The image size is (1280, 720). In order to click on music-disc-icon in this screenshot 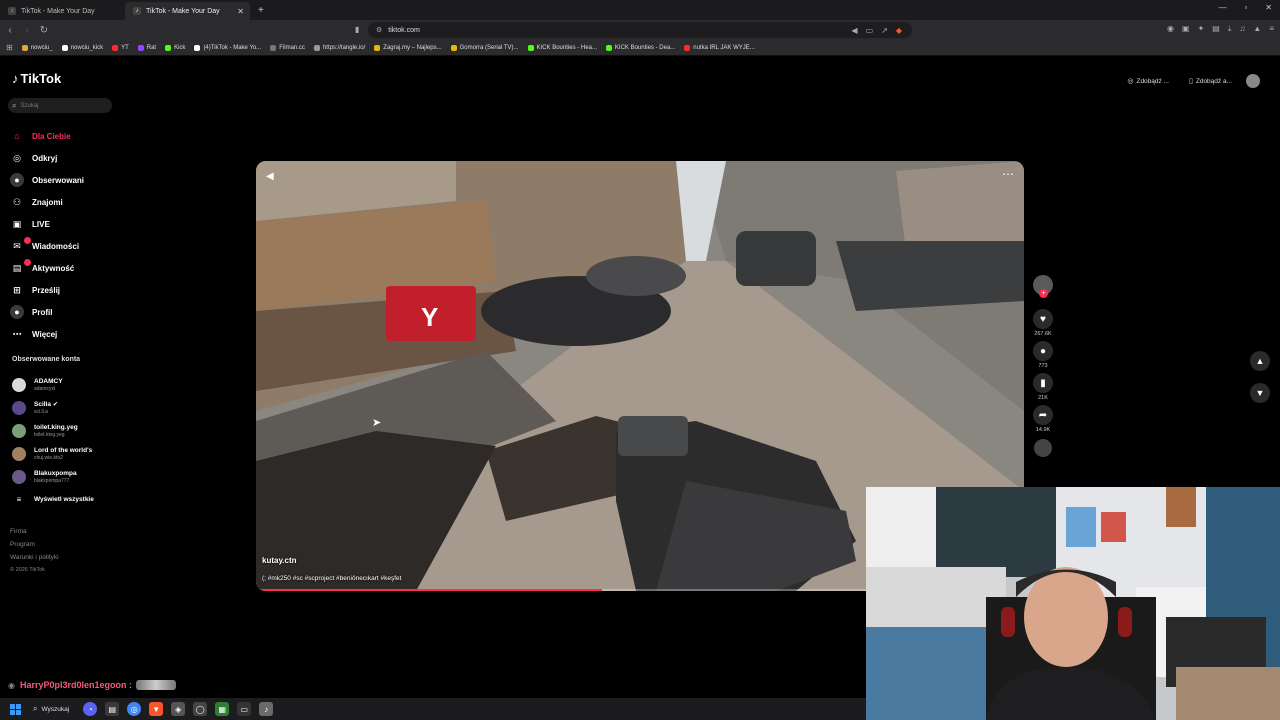, I will do `click(1043, 448)`.